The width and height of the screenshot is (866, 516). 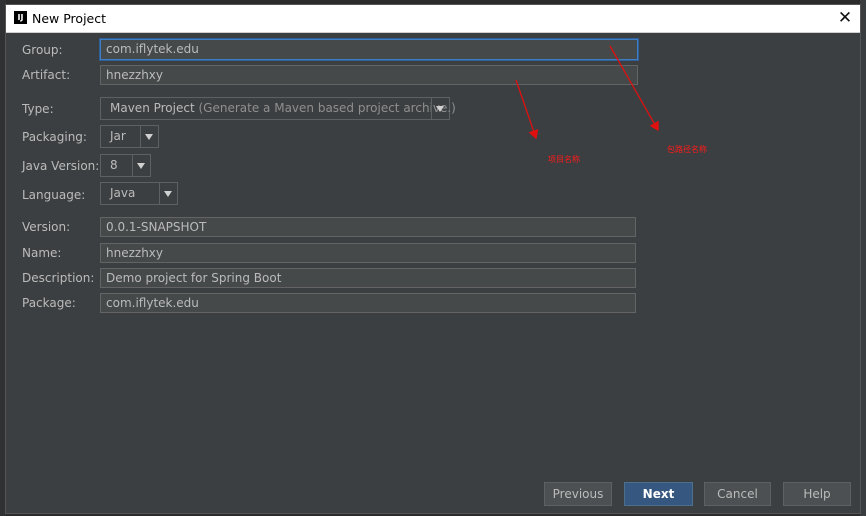 What do you see at coordinates (20, 17) in the screenshot?
I see `intellij-app-icon: IJ` at bounding box center [20, 17].